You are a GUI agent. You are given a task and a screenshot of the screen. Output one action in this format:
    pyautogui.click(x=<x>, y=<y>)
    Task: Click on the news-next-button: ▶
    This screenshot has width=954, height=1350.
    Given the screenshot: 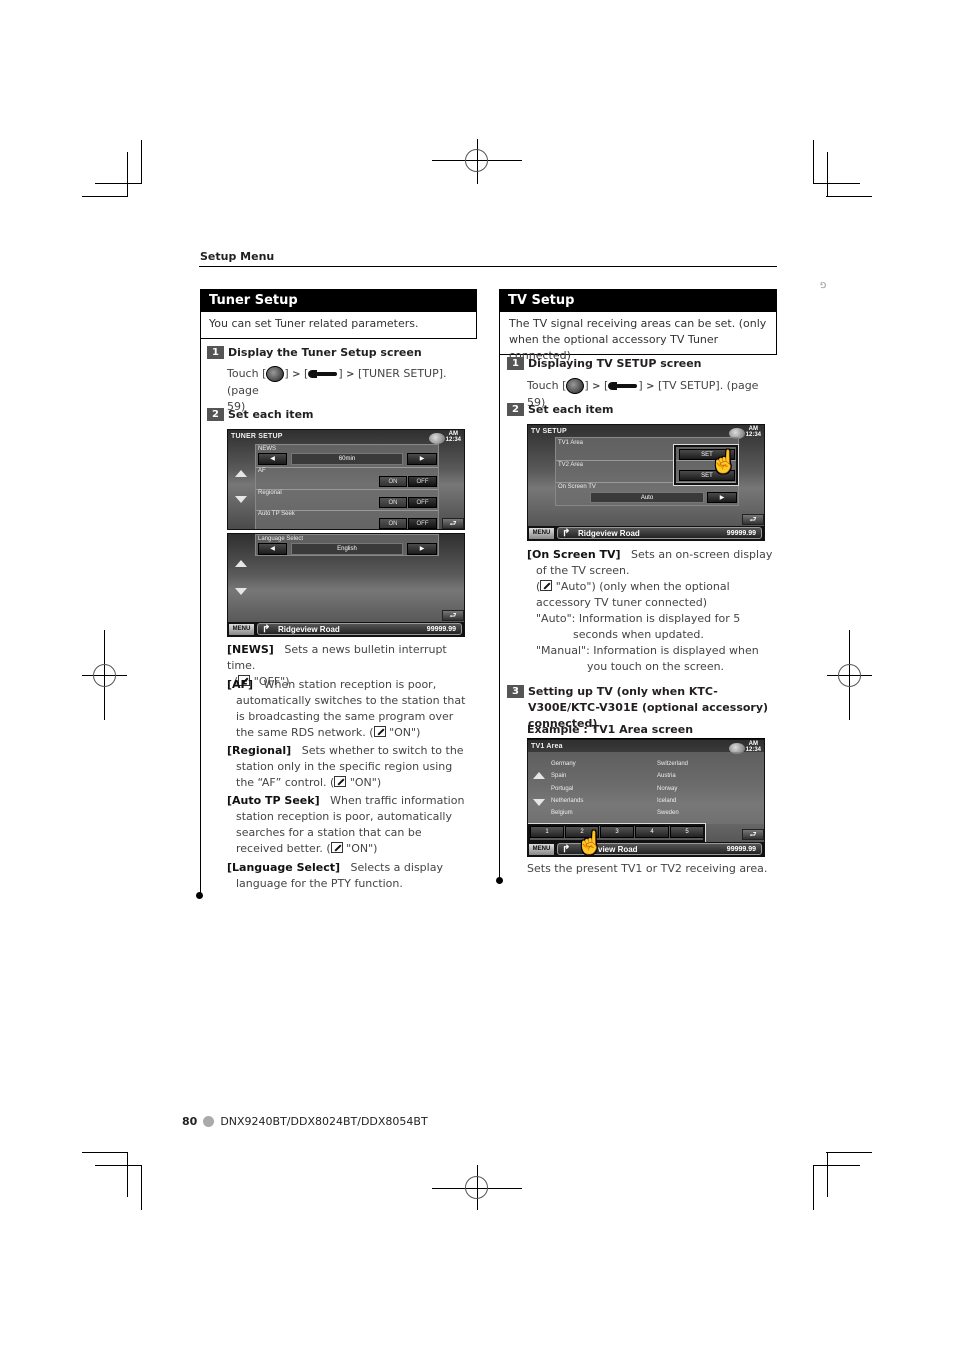 What is the action you would take?
    pyautogui.click(x=422, y=459)
    